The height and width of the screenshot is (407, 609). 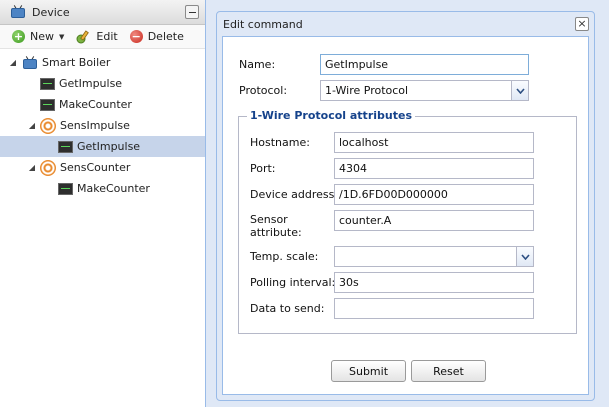 I want to click on sensor-attribute-input: counter.A, so click(x=434, y=220).